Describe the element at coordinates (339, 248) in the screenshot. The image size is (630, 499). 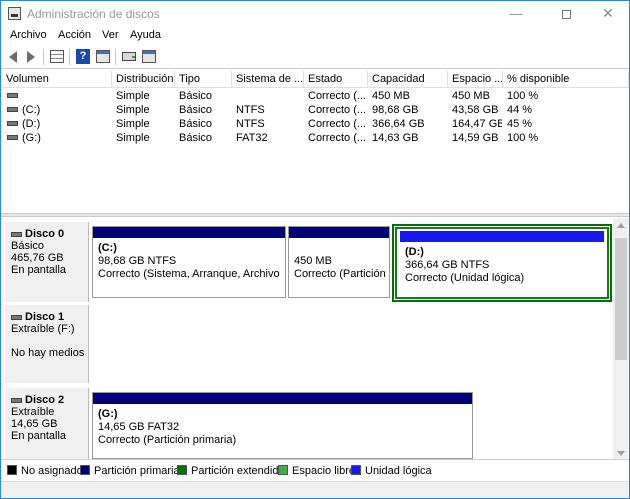
I see `partition-name` at that location.